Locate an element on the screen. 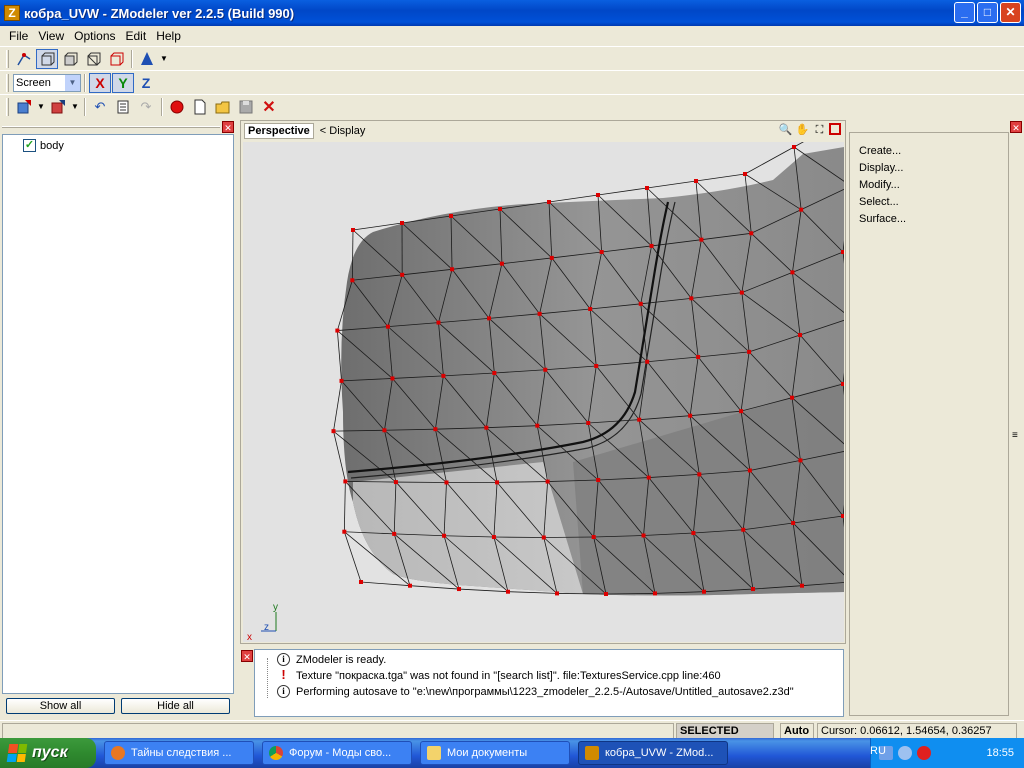  view-name-label: Perspective is located at coordinates (279, 131).